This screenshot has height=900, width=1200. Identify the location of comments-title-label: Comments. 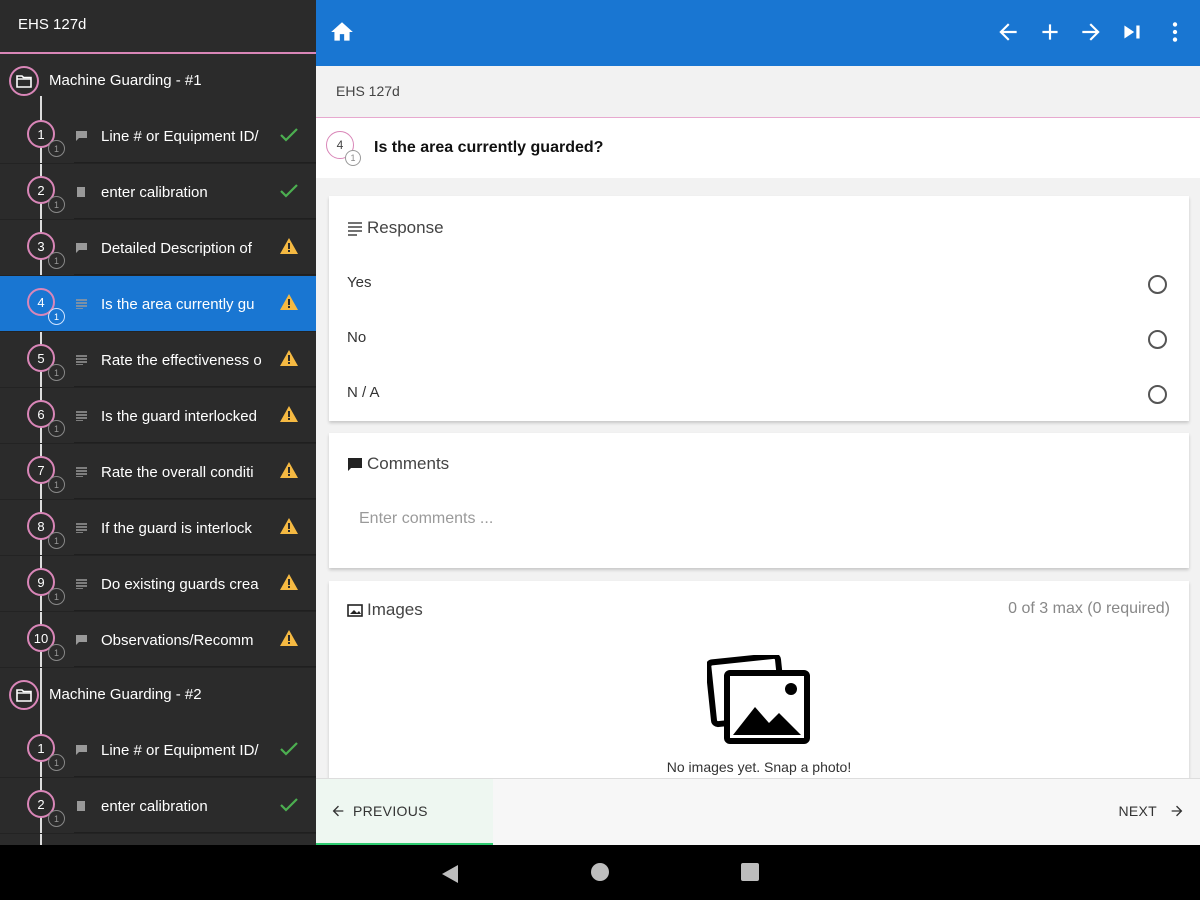
(408, 463).